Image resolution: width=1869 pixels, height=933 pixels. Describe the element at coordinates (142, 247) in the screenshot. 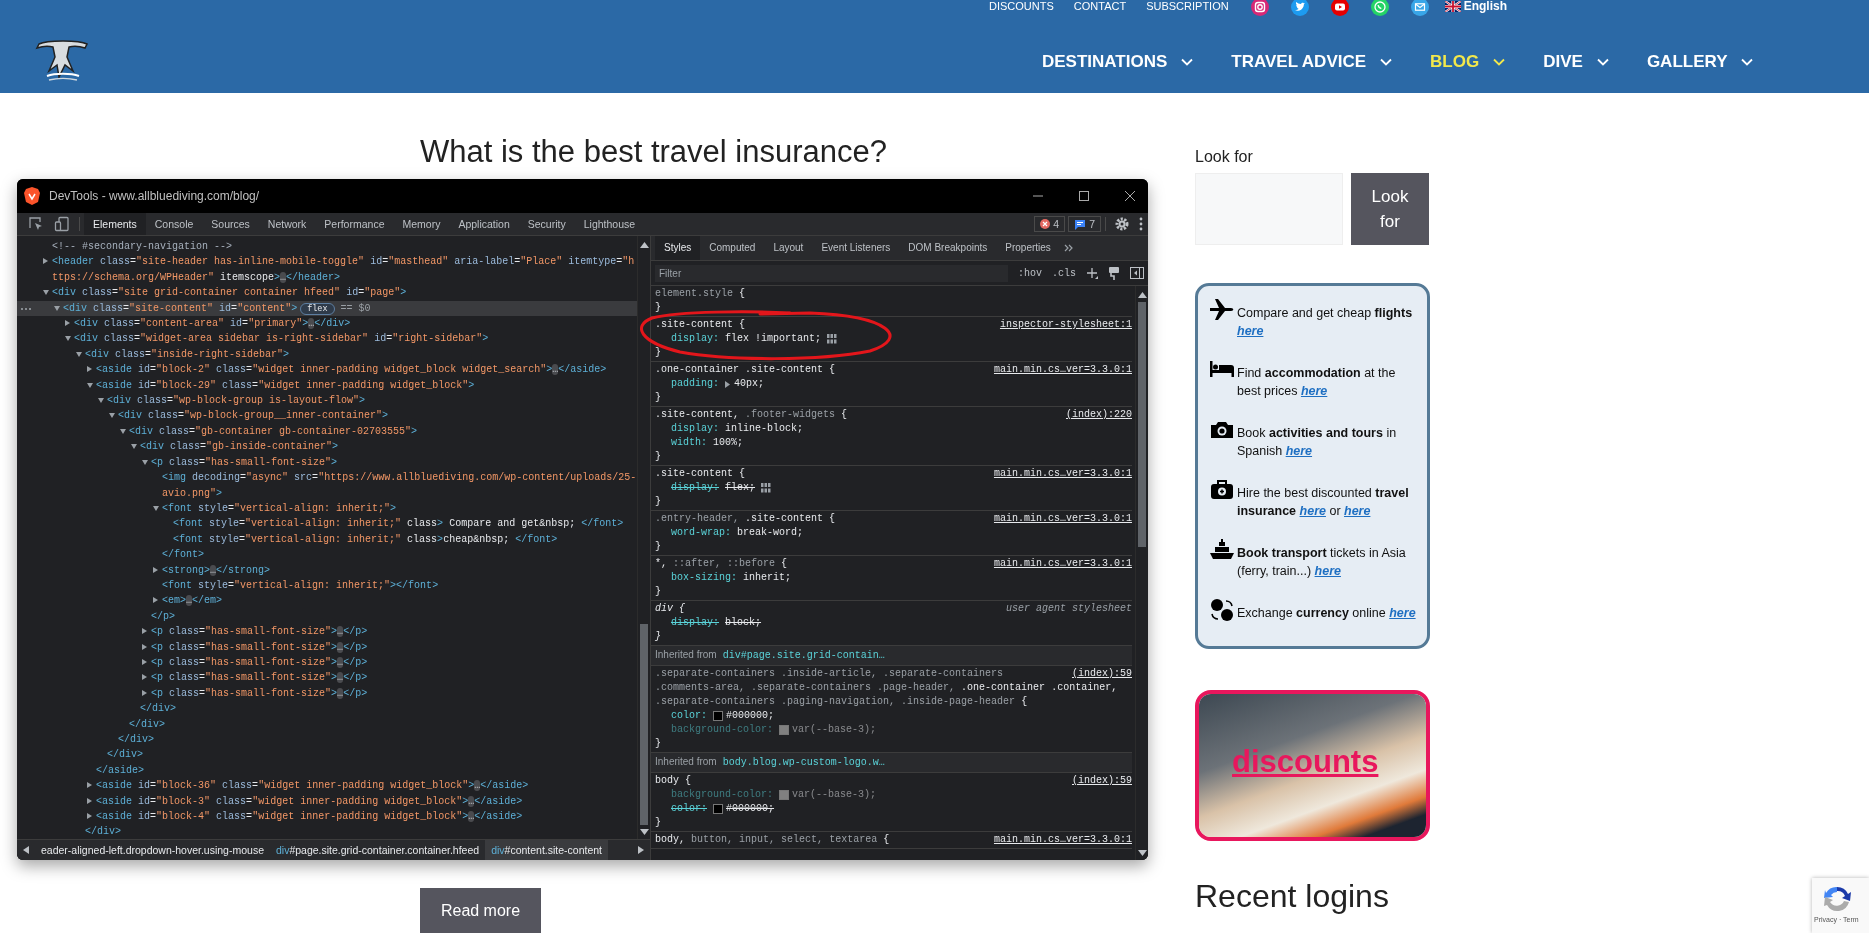

I see `dom-node-text: <!-- #secondary-navigation -->` at that location.